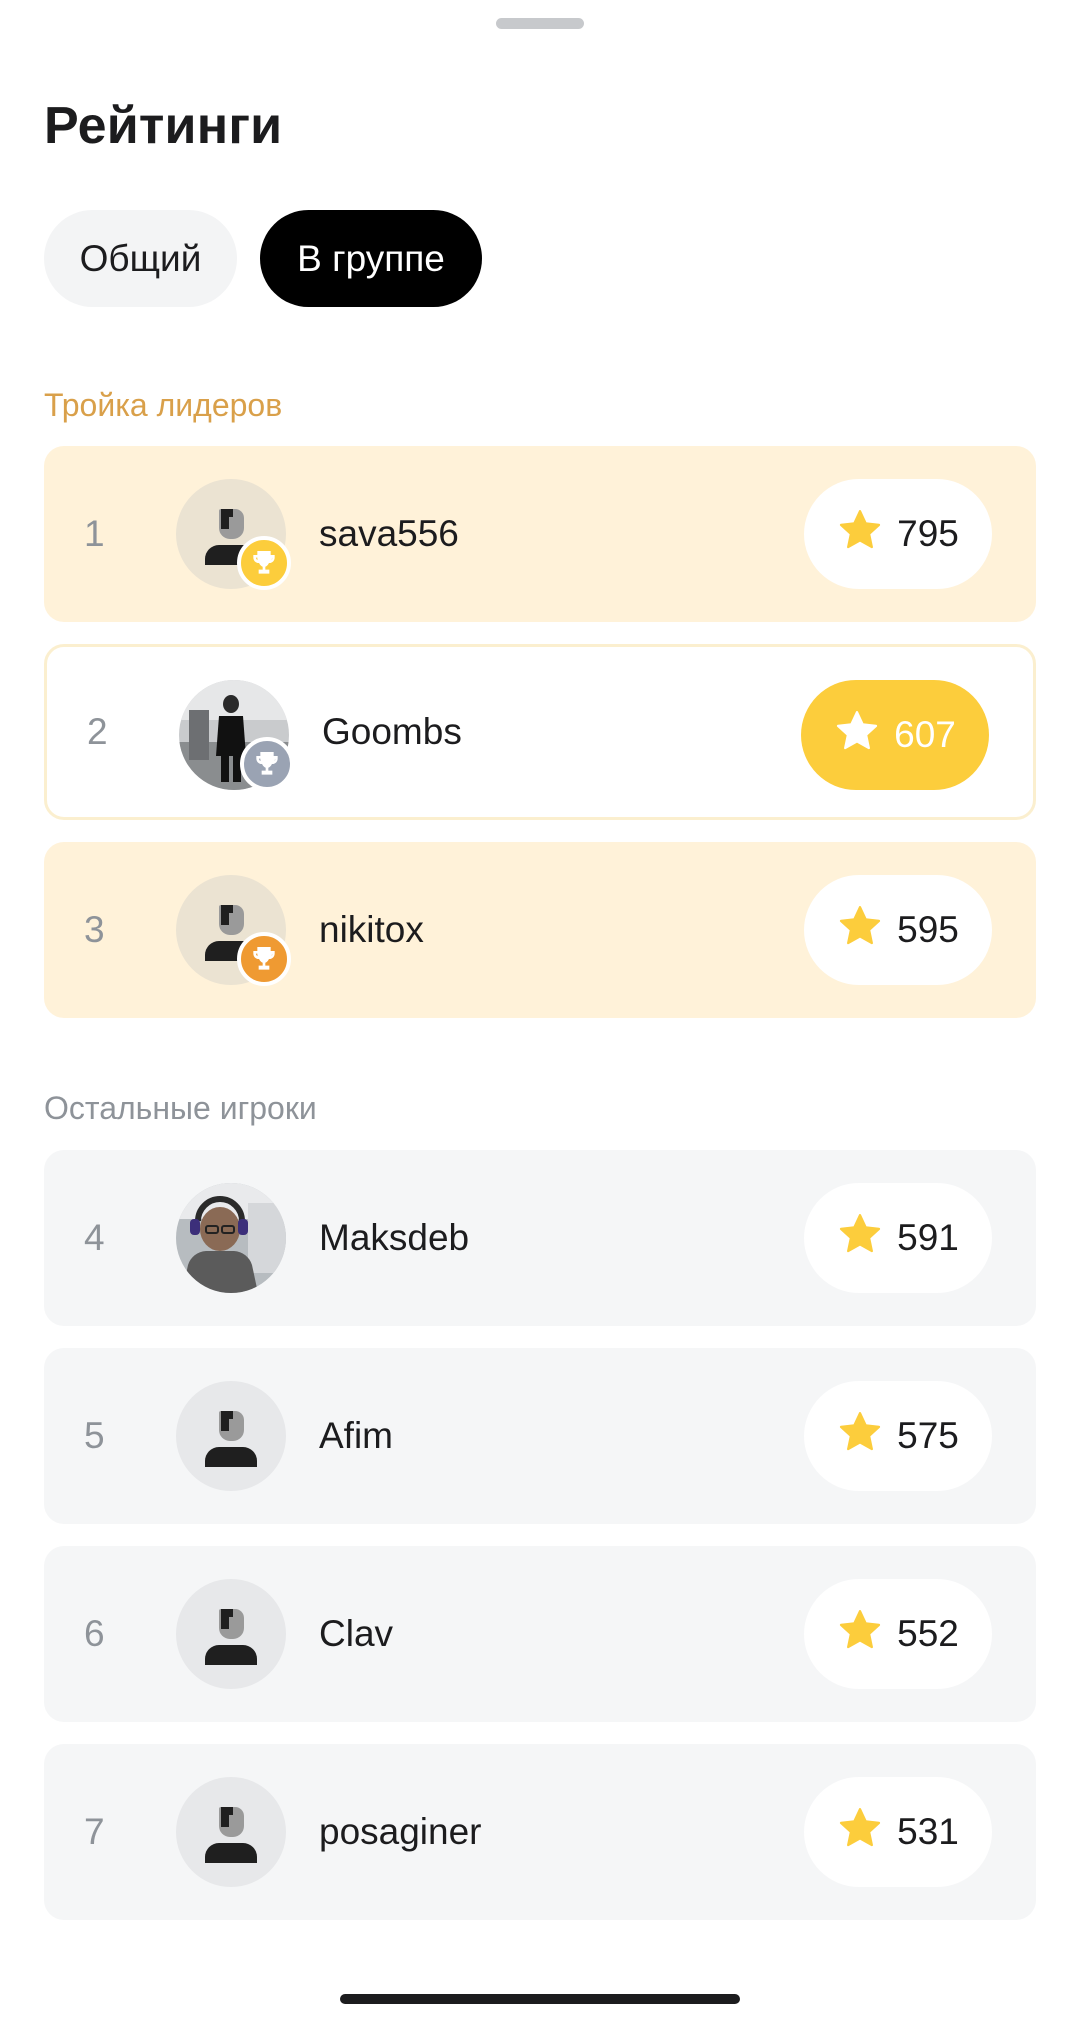 Image resolution: width=1080 pixels, height=2025 pixels. Describe the element at coordinates (267, 764) in the screenshot. I see `trophy-silver-icon` at that location.